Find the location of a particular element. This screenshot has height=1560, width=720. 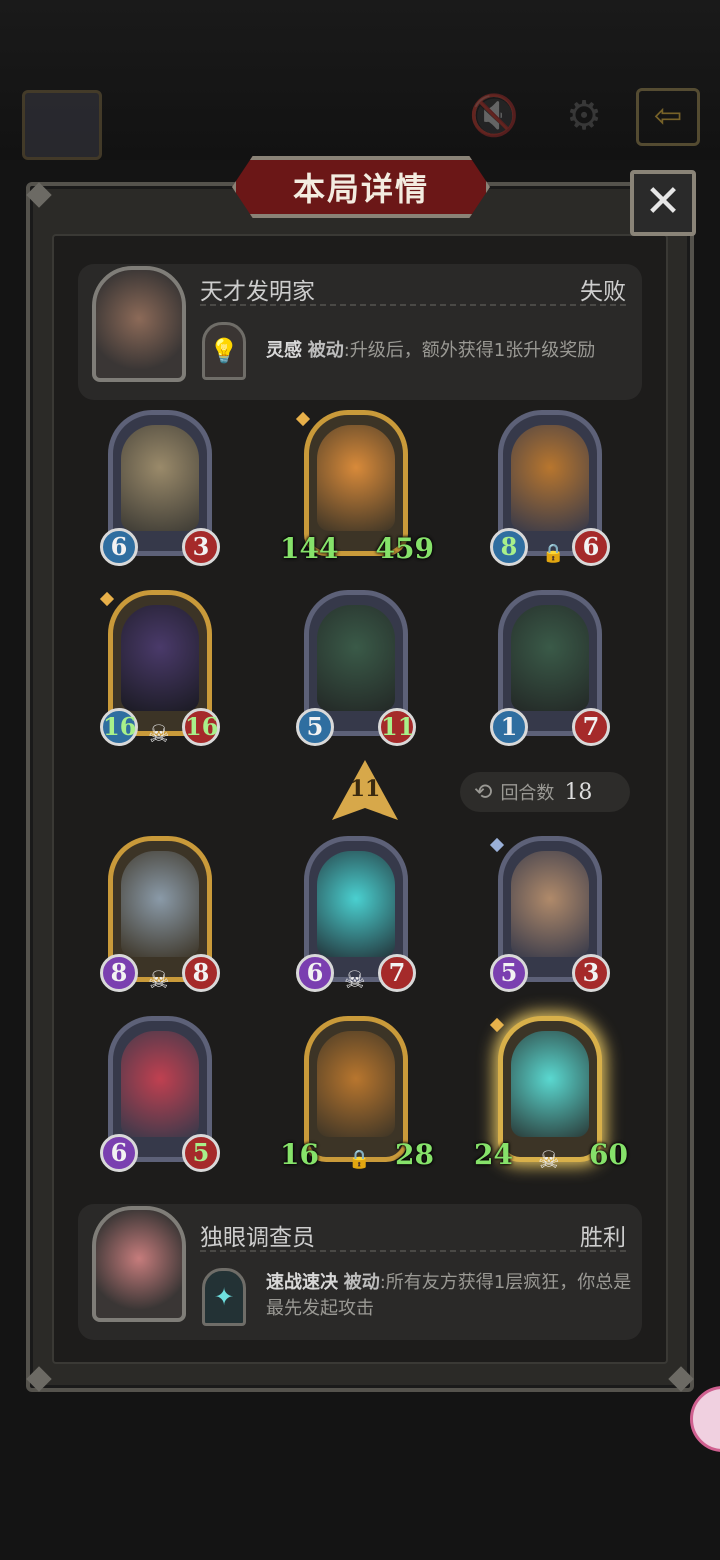

player-info: 独眼调查员 胜利 ✦ 速战速决 被动:所有友方获得1层疯狂，你总是最先发起攻击 is located at coordinates (360, 1272).